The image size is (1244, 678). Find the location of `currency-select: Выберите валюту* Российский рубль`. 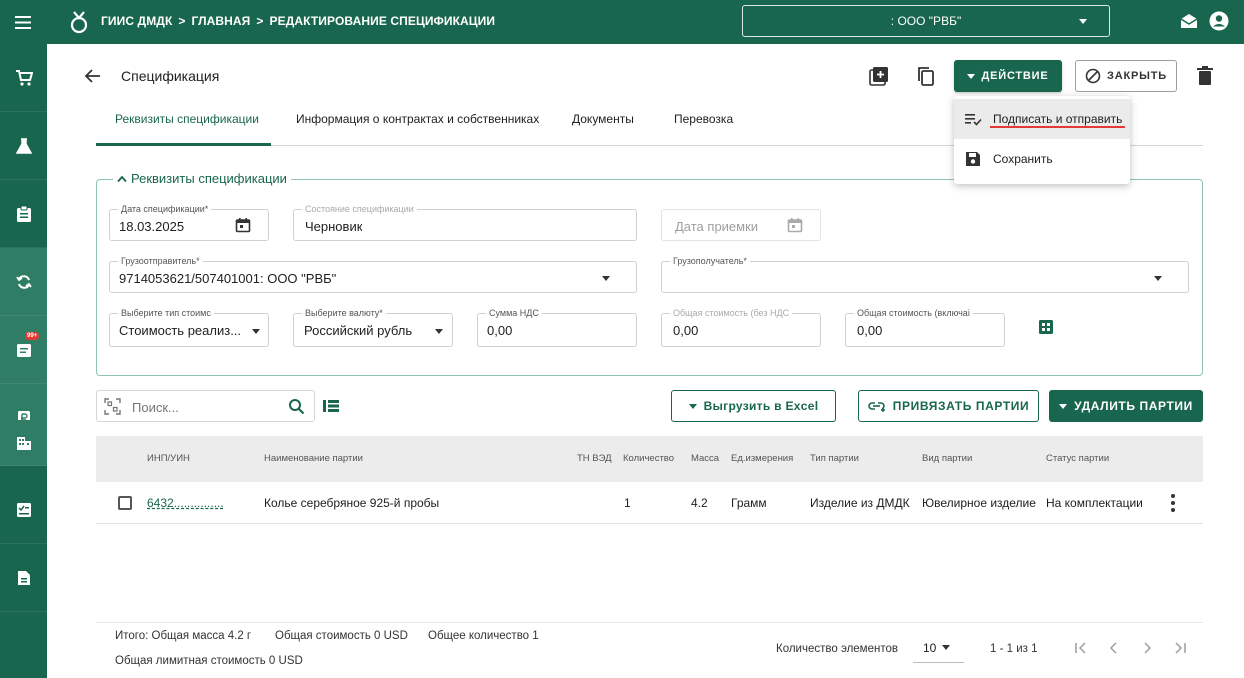

currency-select: Выберите валюту* Российский рубль is located at coordinates (373, 327).